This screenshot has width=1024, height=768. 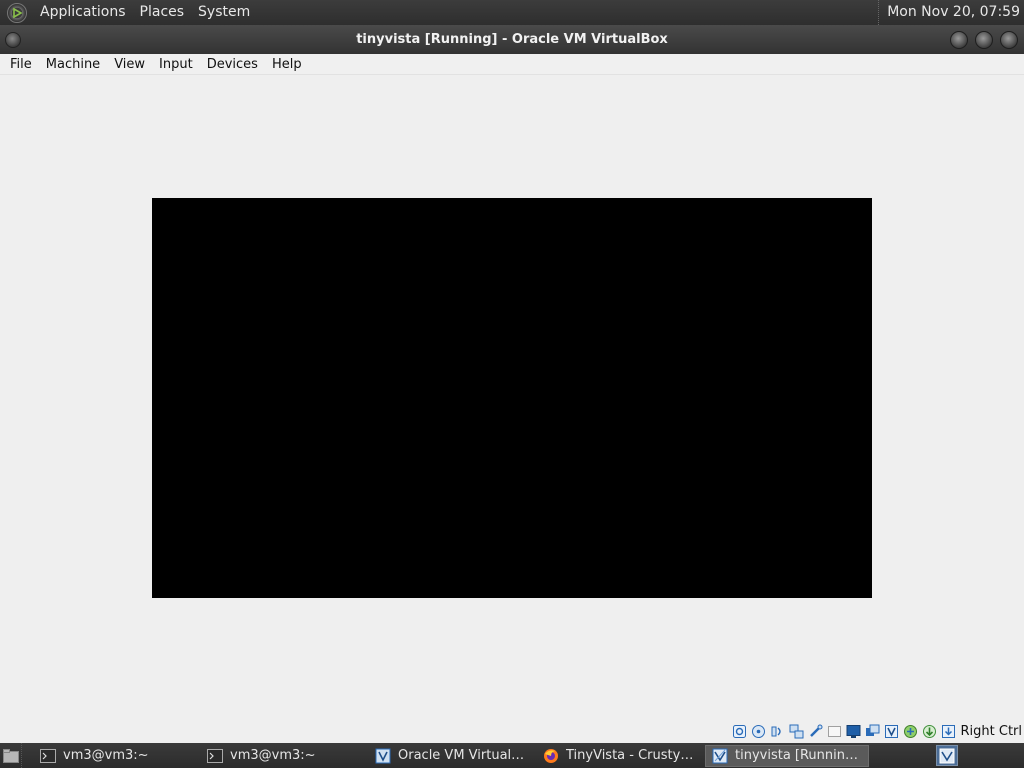 What do you see at coordinates (19, 64) in the screenshot?
I see `menu-file: File` at bounding box center [19, 64].